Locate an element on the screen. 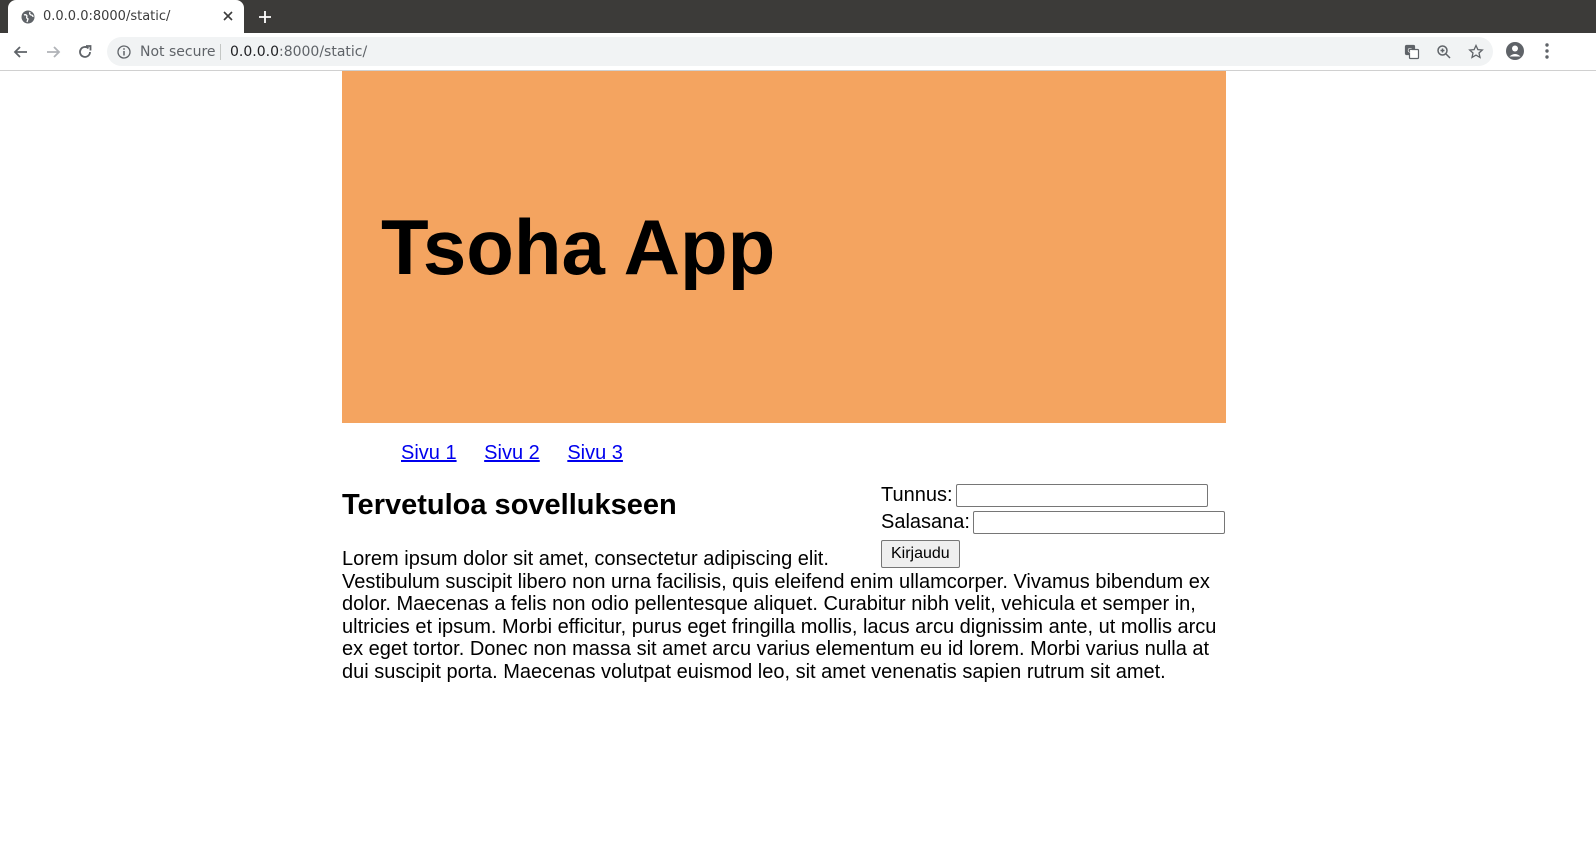  security-status: Not secure is located at coordinates (178, 52).